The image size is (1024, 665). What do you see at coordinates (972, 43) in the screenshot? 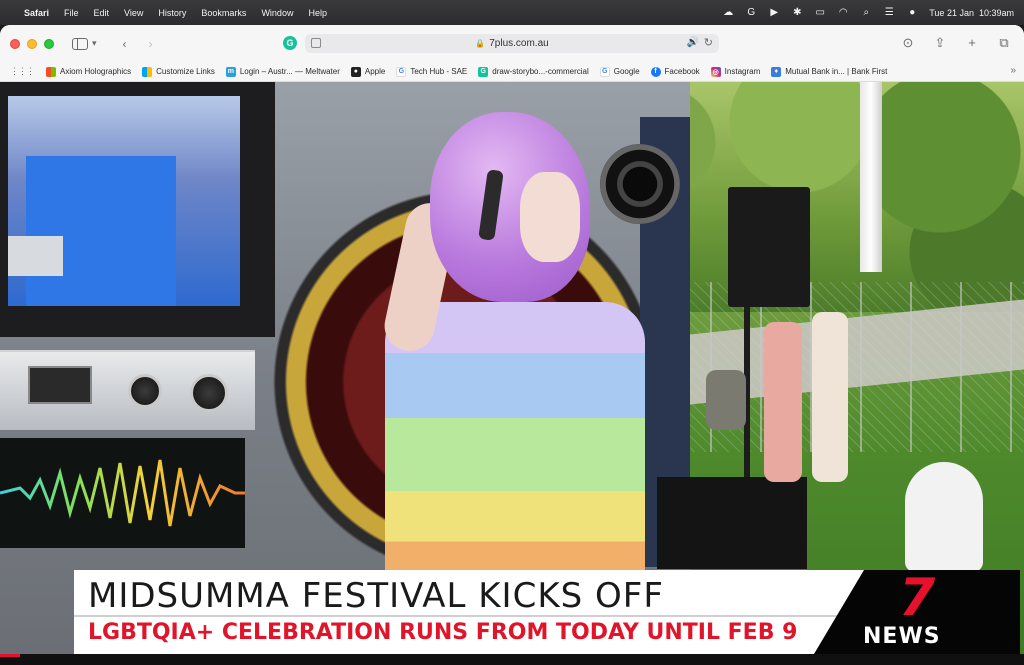
I see `new-tab-icon: +` at bounding box center [972, 43].